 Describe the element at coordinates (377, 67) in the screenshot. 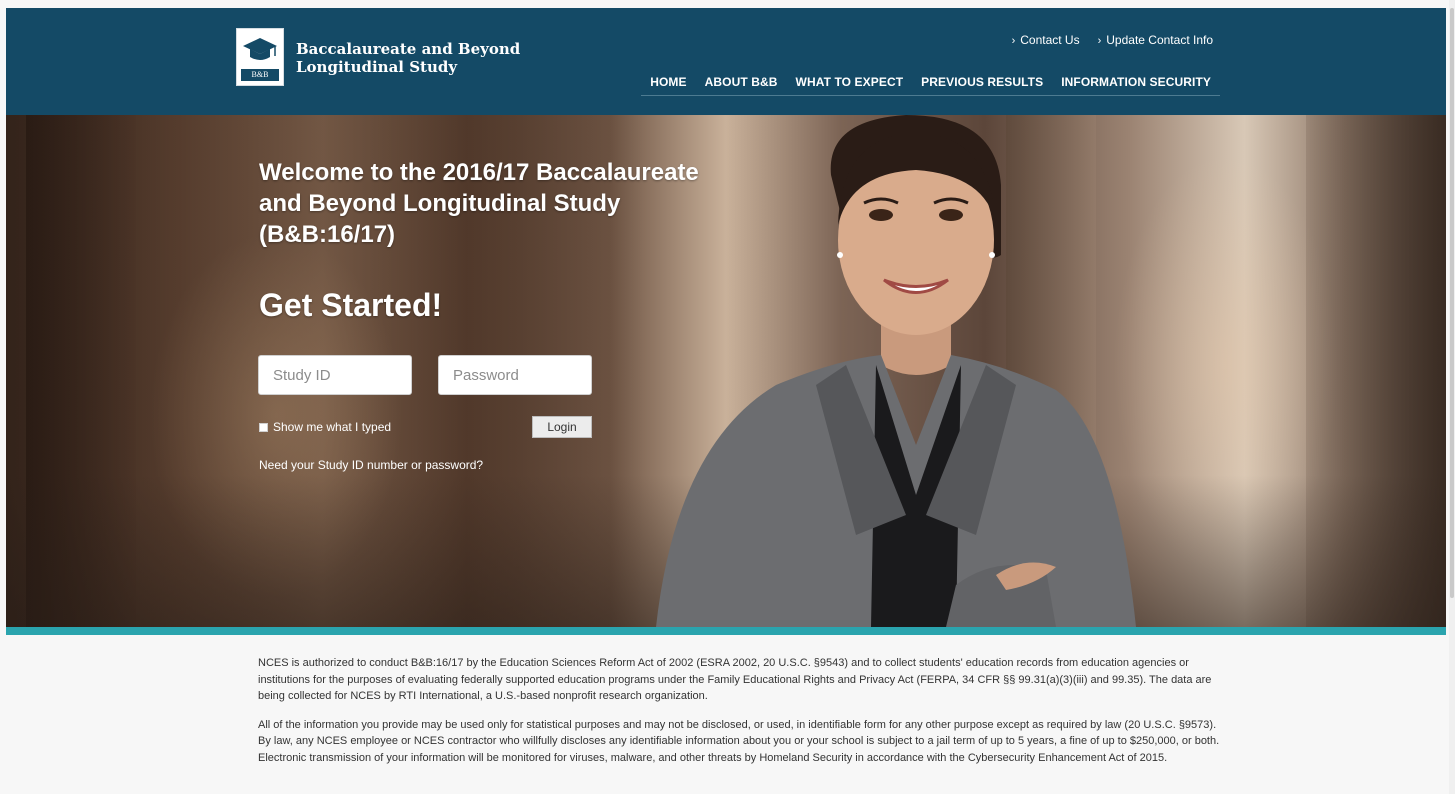

I see `site-title-line2: Longitudinal Study` at that location.